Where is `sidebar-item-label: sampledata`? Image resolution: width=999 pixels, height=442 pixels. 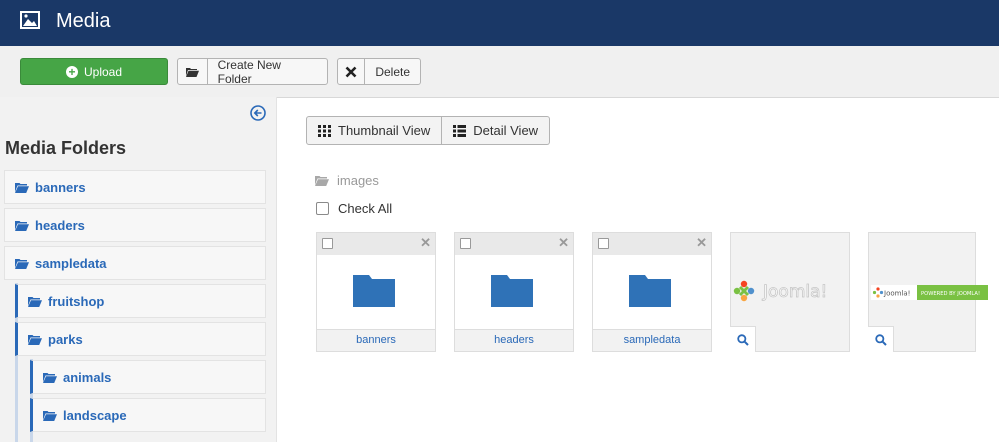 sidebar-item-label: sampledata is located at coordinates (71, 263).